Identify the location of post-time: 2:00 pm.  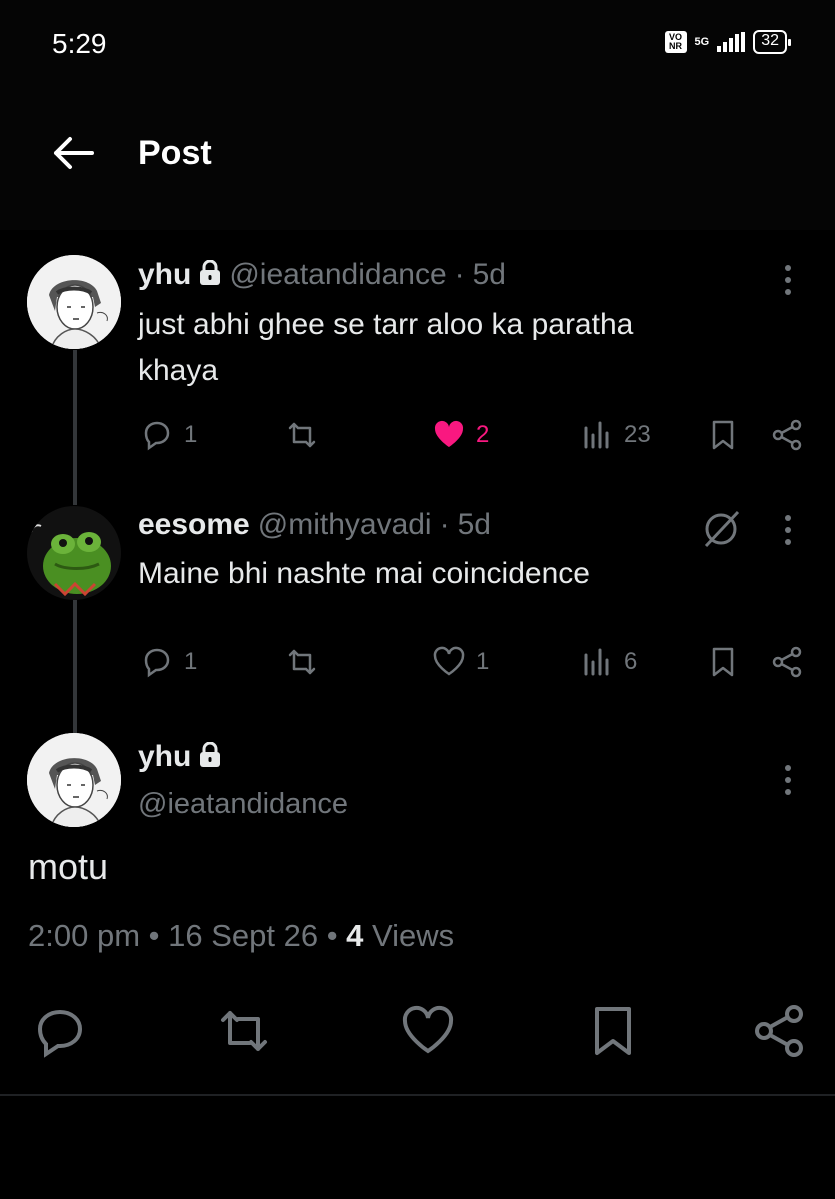
(84, 935).